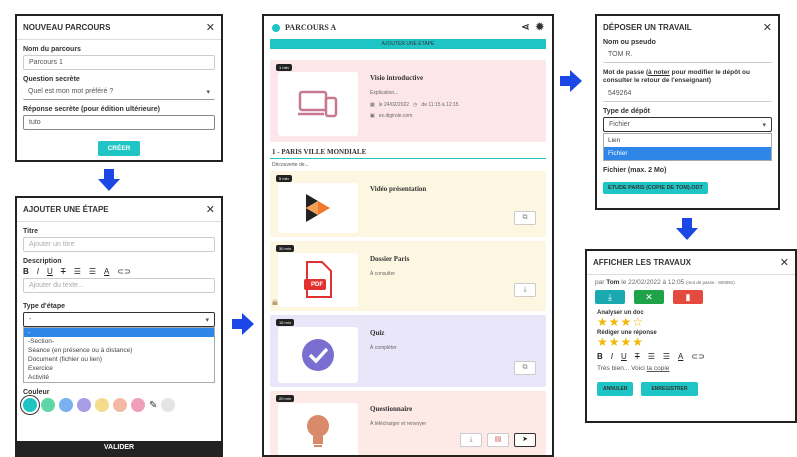 Image resolution: width=797 pixels, height=457 pixels. Describe the element at coordinates (688, 297) in the screenshot. I see `delete-button: ▮` at that location.